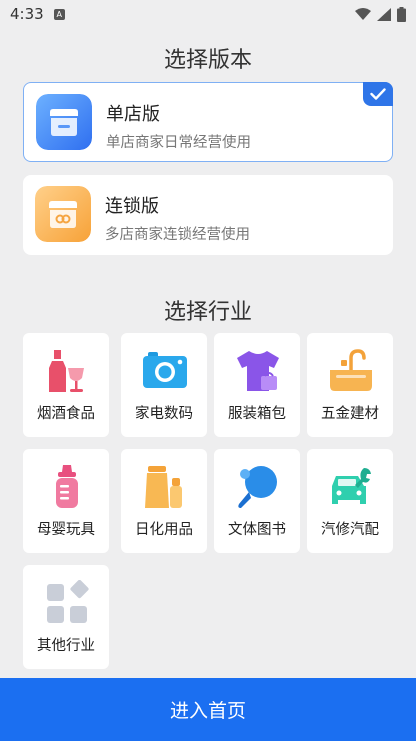 The width and height of the screenshot is (416, 741). I want to click on check-icon, so click(378, 94).